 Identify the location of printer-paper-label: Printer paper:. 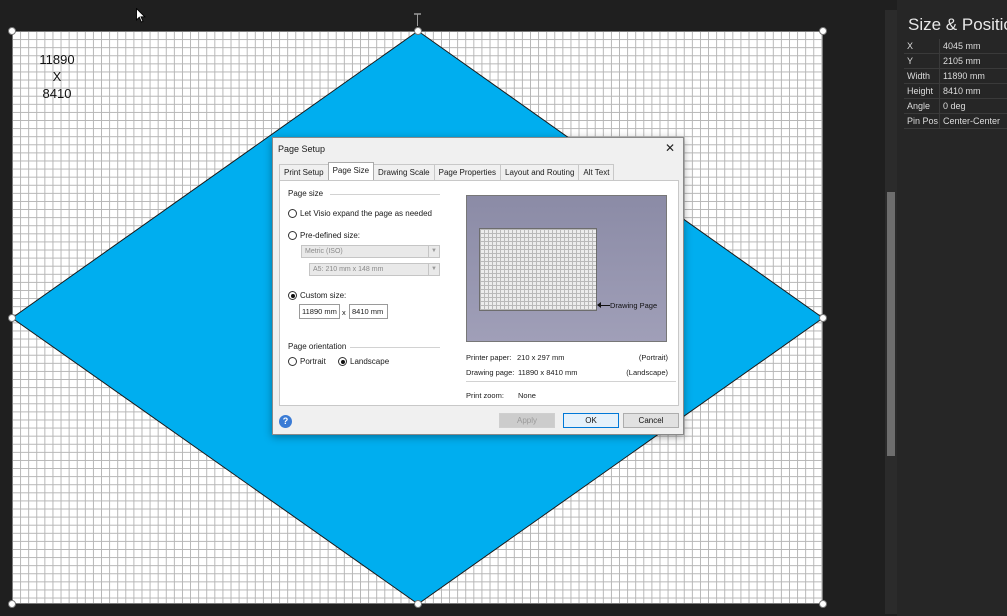
(489, 357).